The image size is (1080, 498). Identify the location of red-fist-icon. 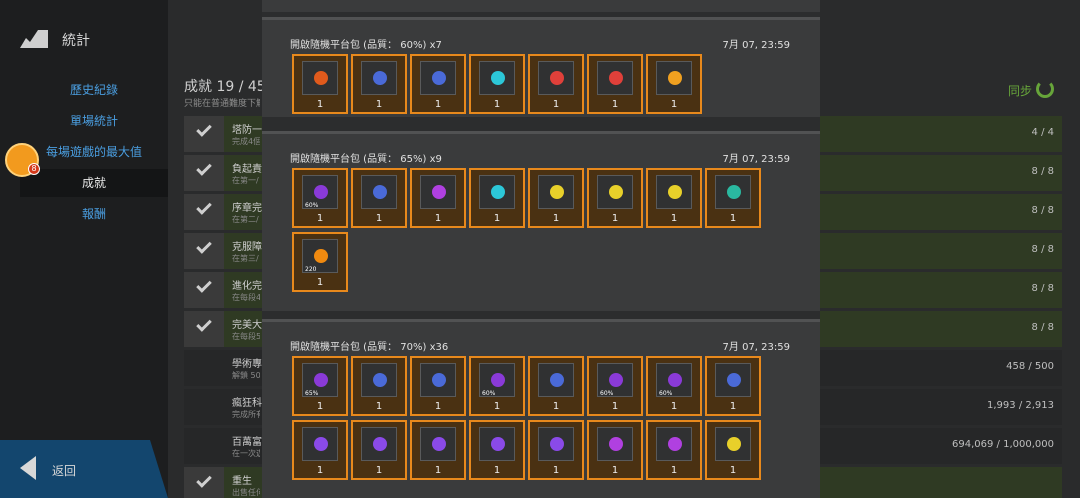
(615, 78).